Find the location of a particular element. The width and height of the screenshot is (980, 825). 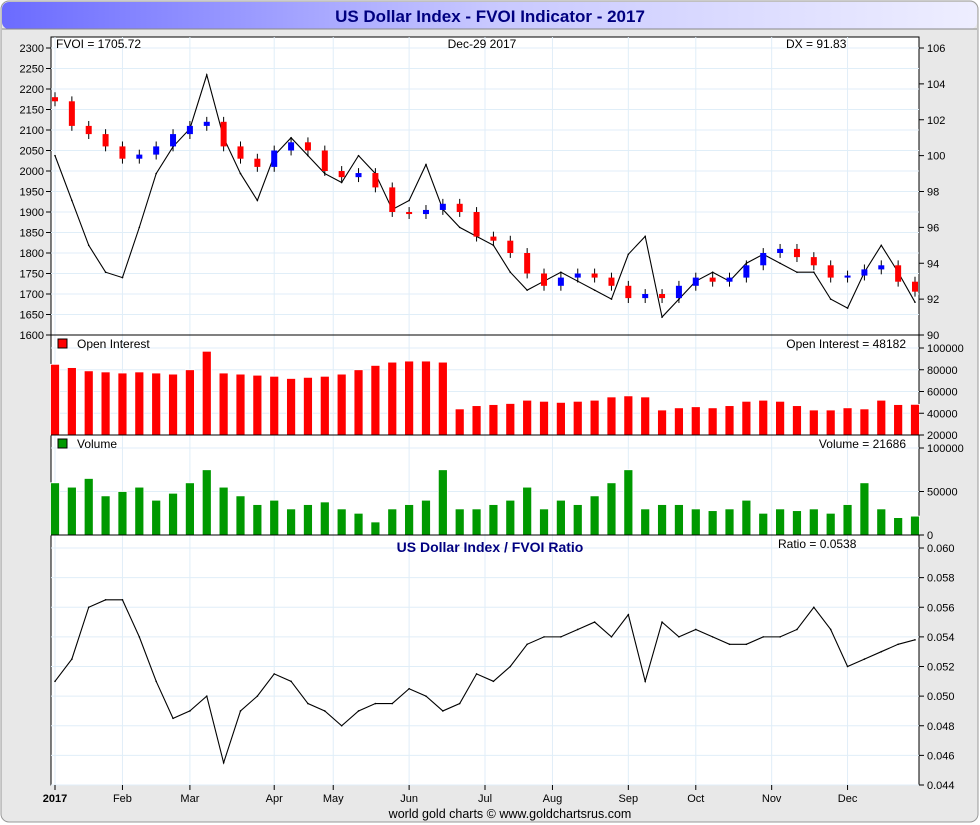

y-tick-label: 2250 is located at coordinates (32, 70).